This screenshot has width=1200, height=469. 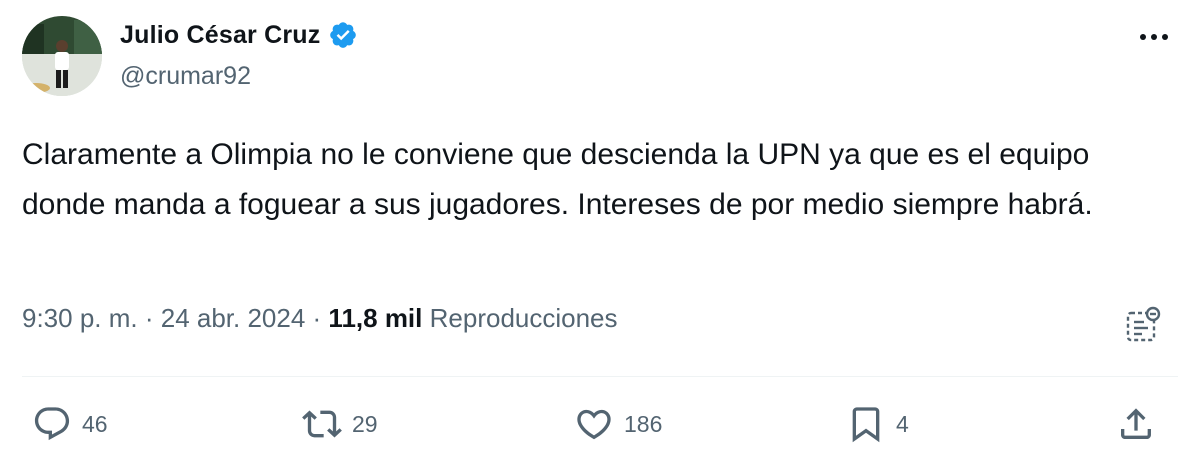 I want to click on like-count: 186, so click(x=643, y=423).